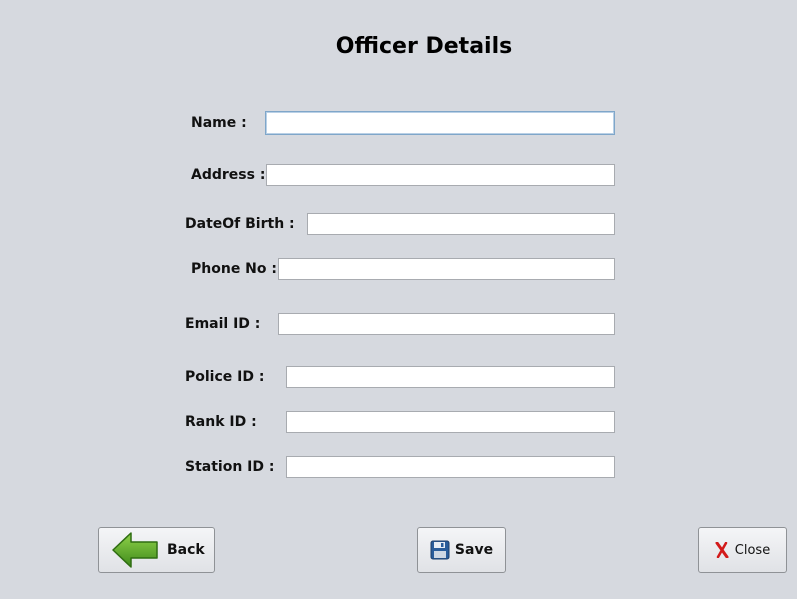 The width and height of the screenshot is (797, 599). What do you see at coordinates (135, 550) in the screenshot?
I see `arrow-left-icon` at bounding box center [135, 550].